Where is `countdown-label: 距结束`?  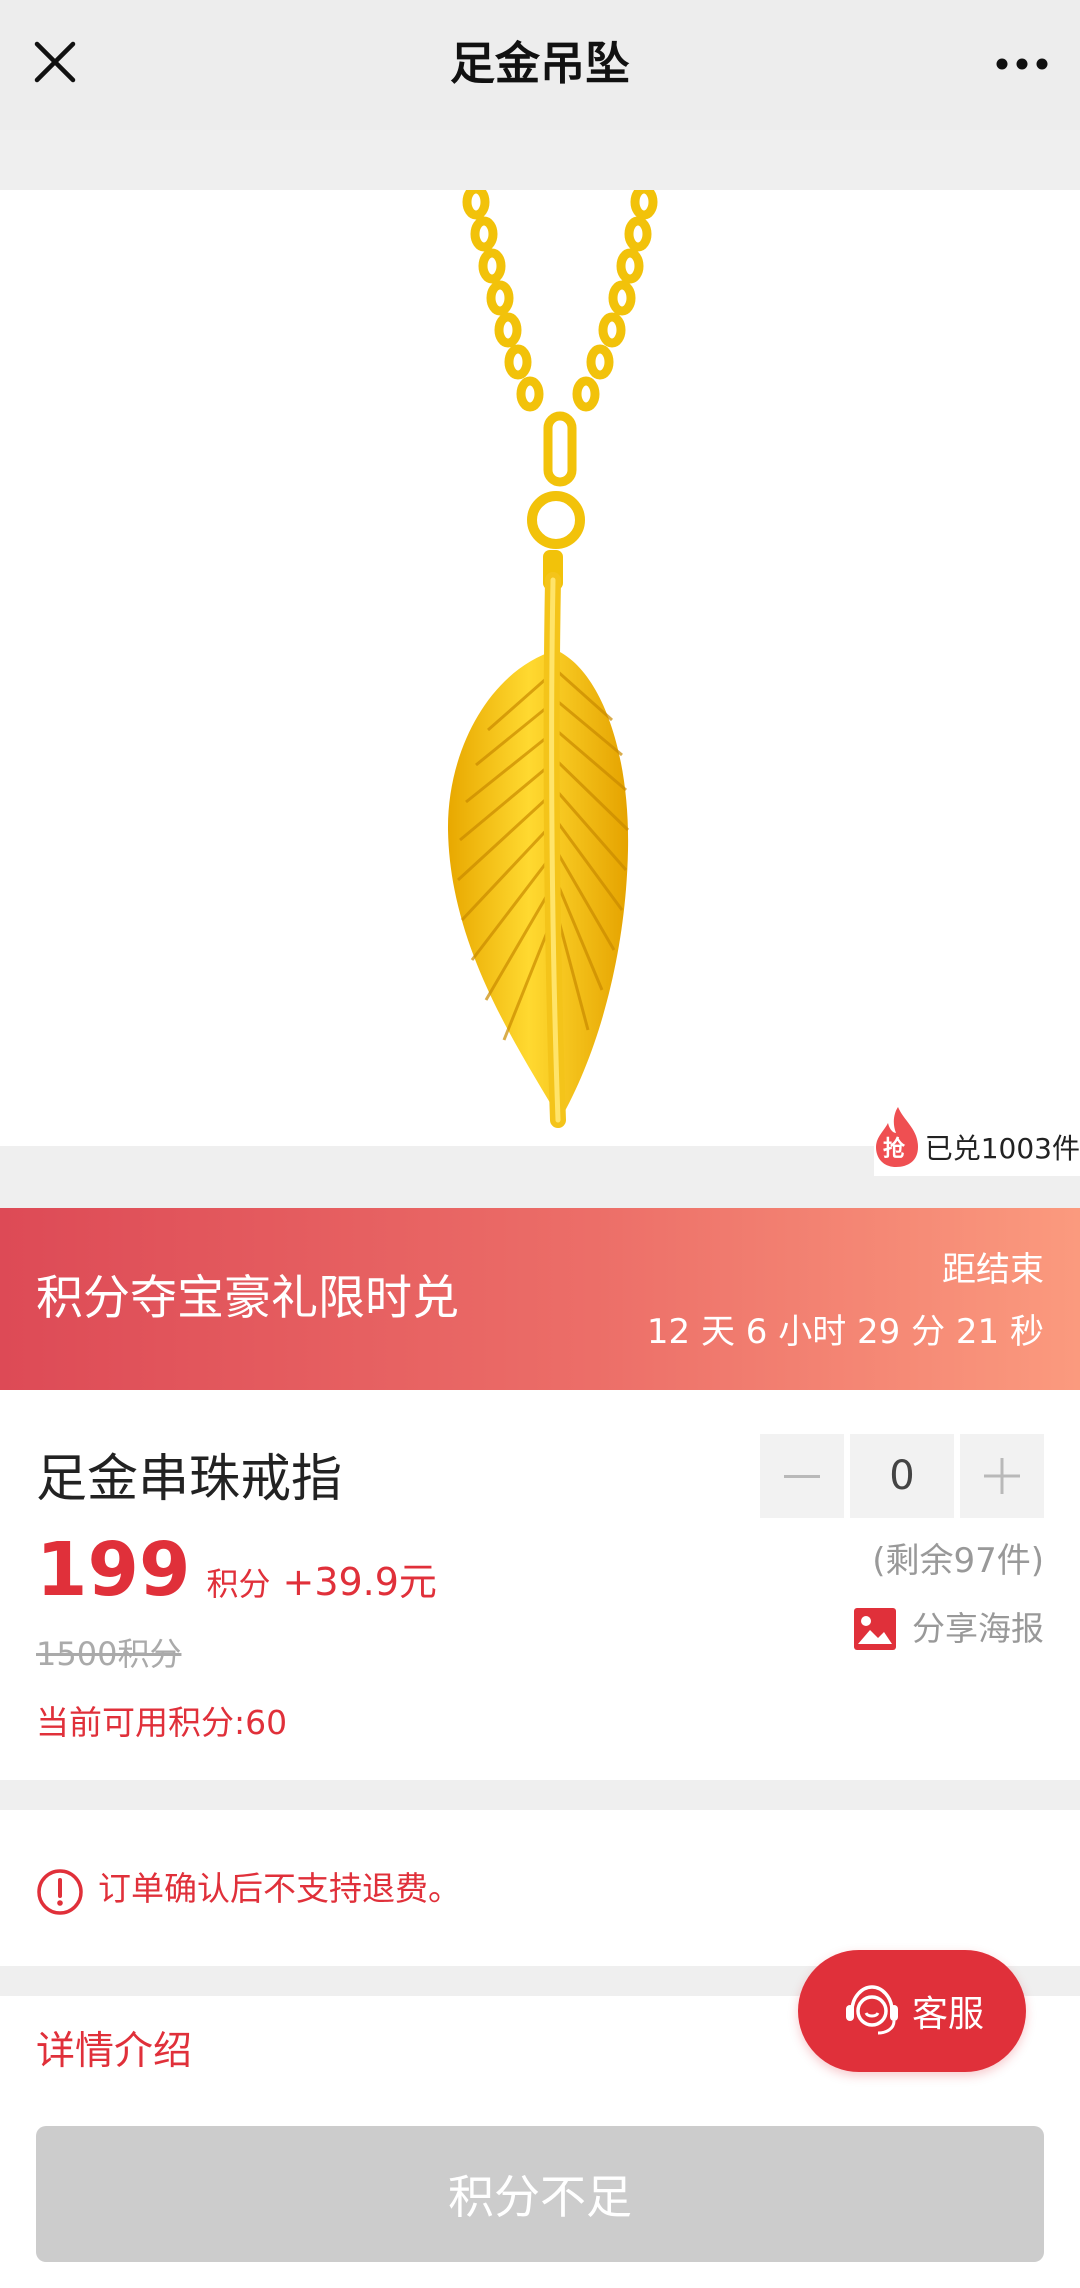
countdown-label: 距结束 is located at coordinates (993, 1270).